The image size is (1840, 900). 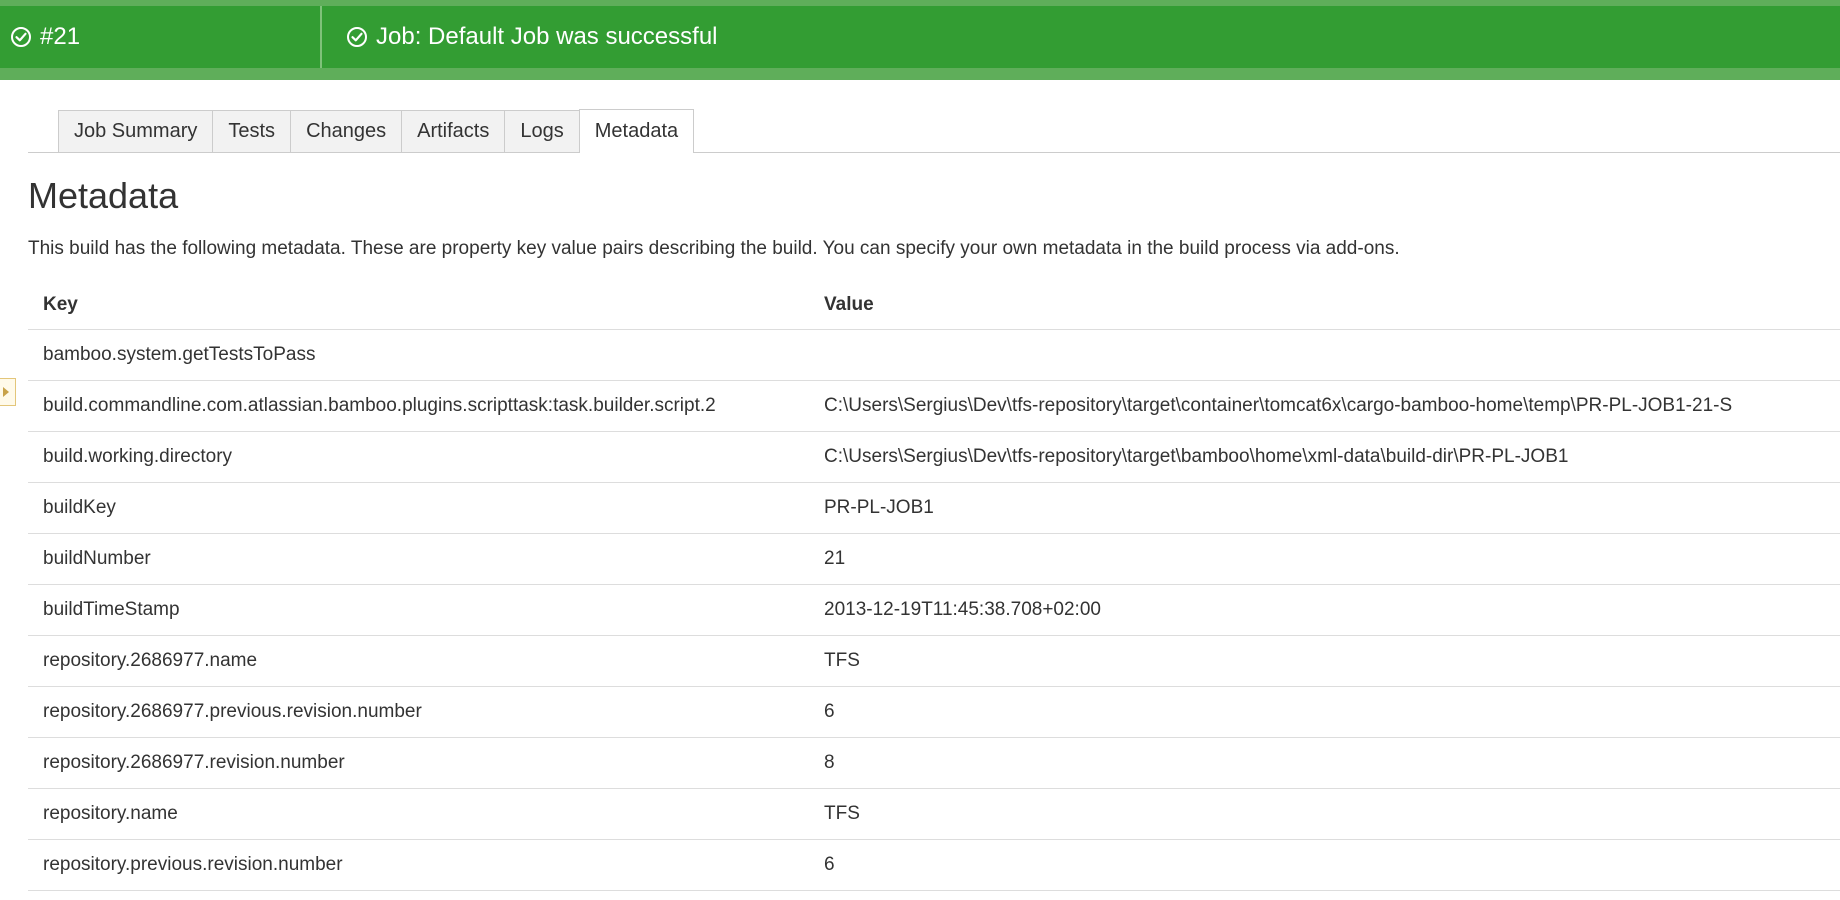 I want to click on metadata-key: build.working.directory, so click(x=138, y=456).